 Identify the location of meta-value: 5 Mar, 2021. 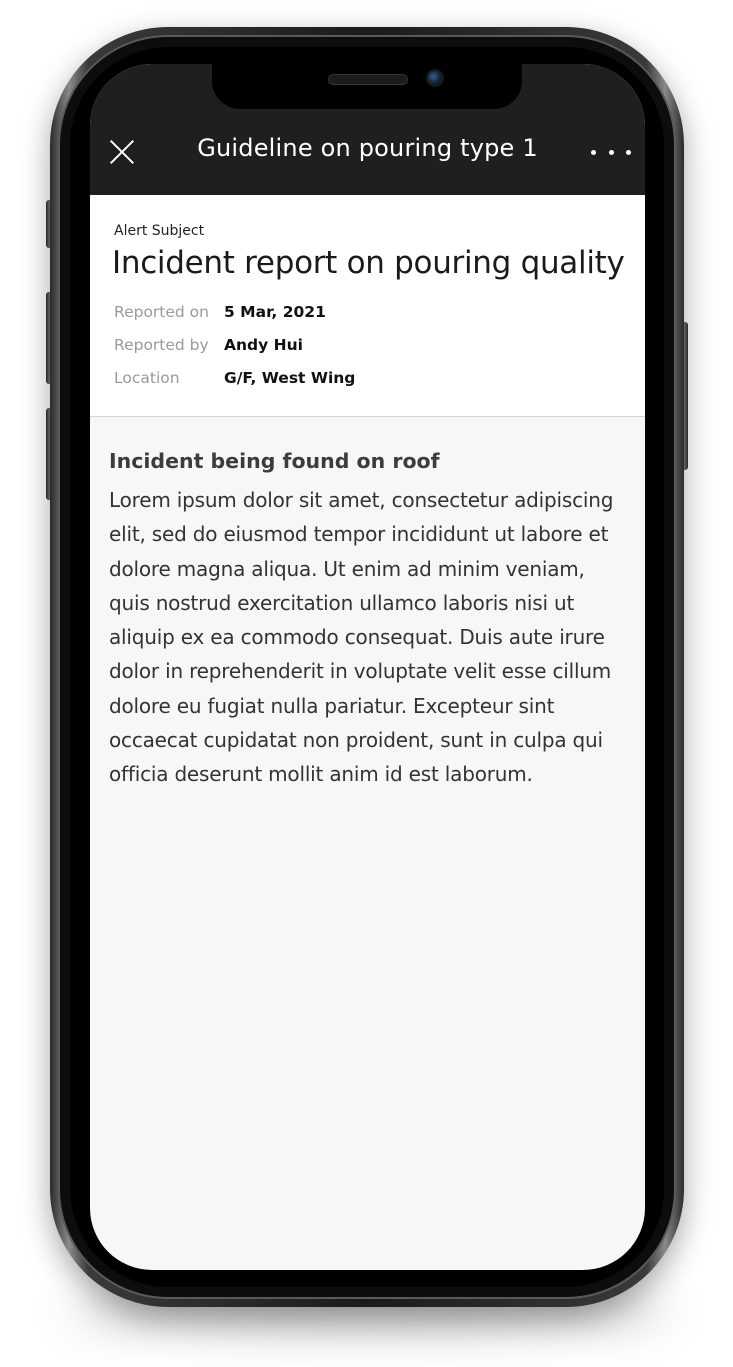
(275, 312).